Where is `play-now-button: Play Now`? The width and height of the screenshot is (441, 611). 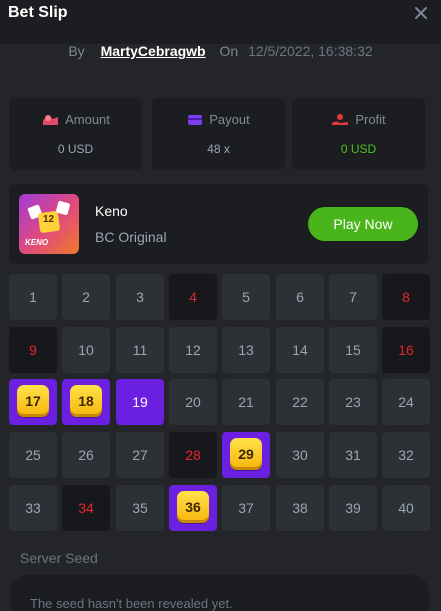
play-now-button: Play Now is located at coordinates (363, 224).